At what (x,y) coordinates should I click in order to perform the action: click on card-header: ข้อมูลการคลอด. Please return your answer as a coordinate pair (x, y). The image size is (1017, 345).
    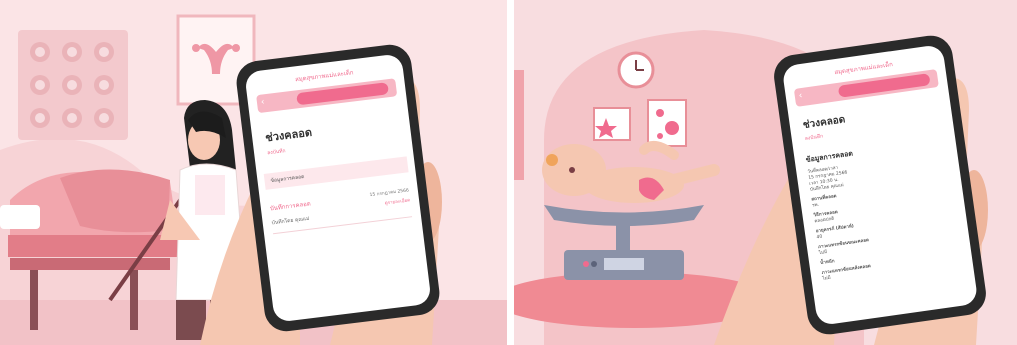
    Looking at the image, I should click on (287, 179).